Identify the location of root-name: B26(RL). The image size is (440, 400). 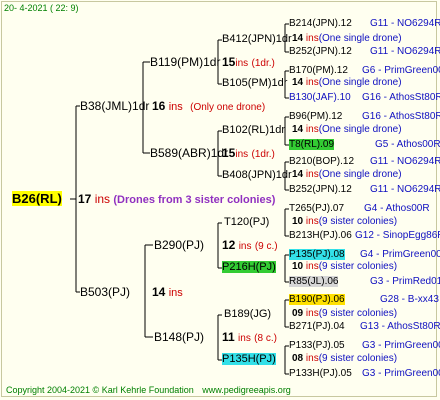
(37, 198).